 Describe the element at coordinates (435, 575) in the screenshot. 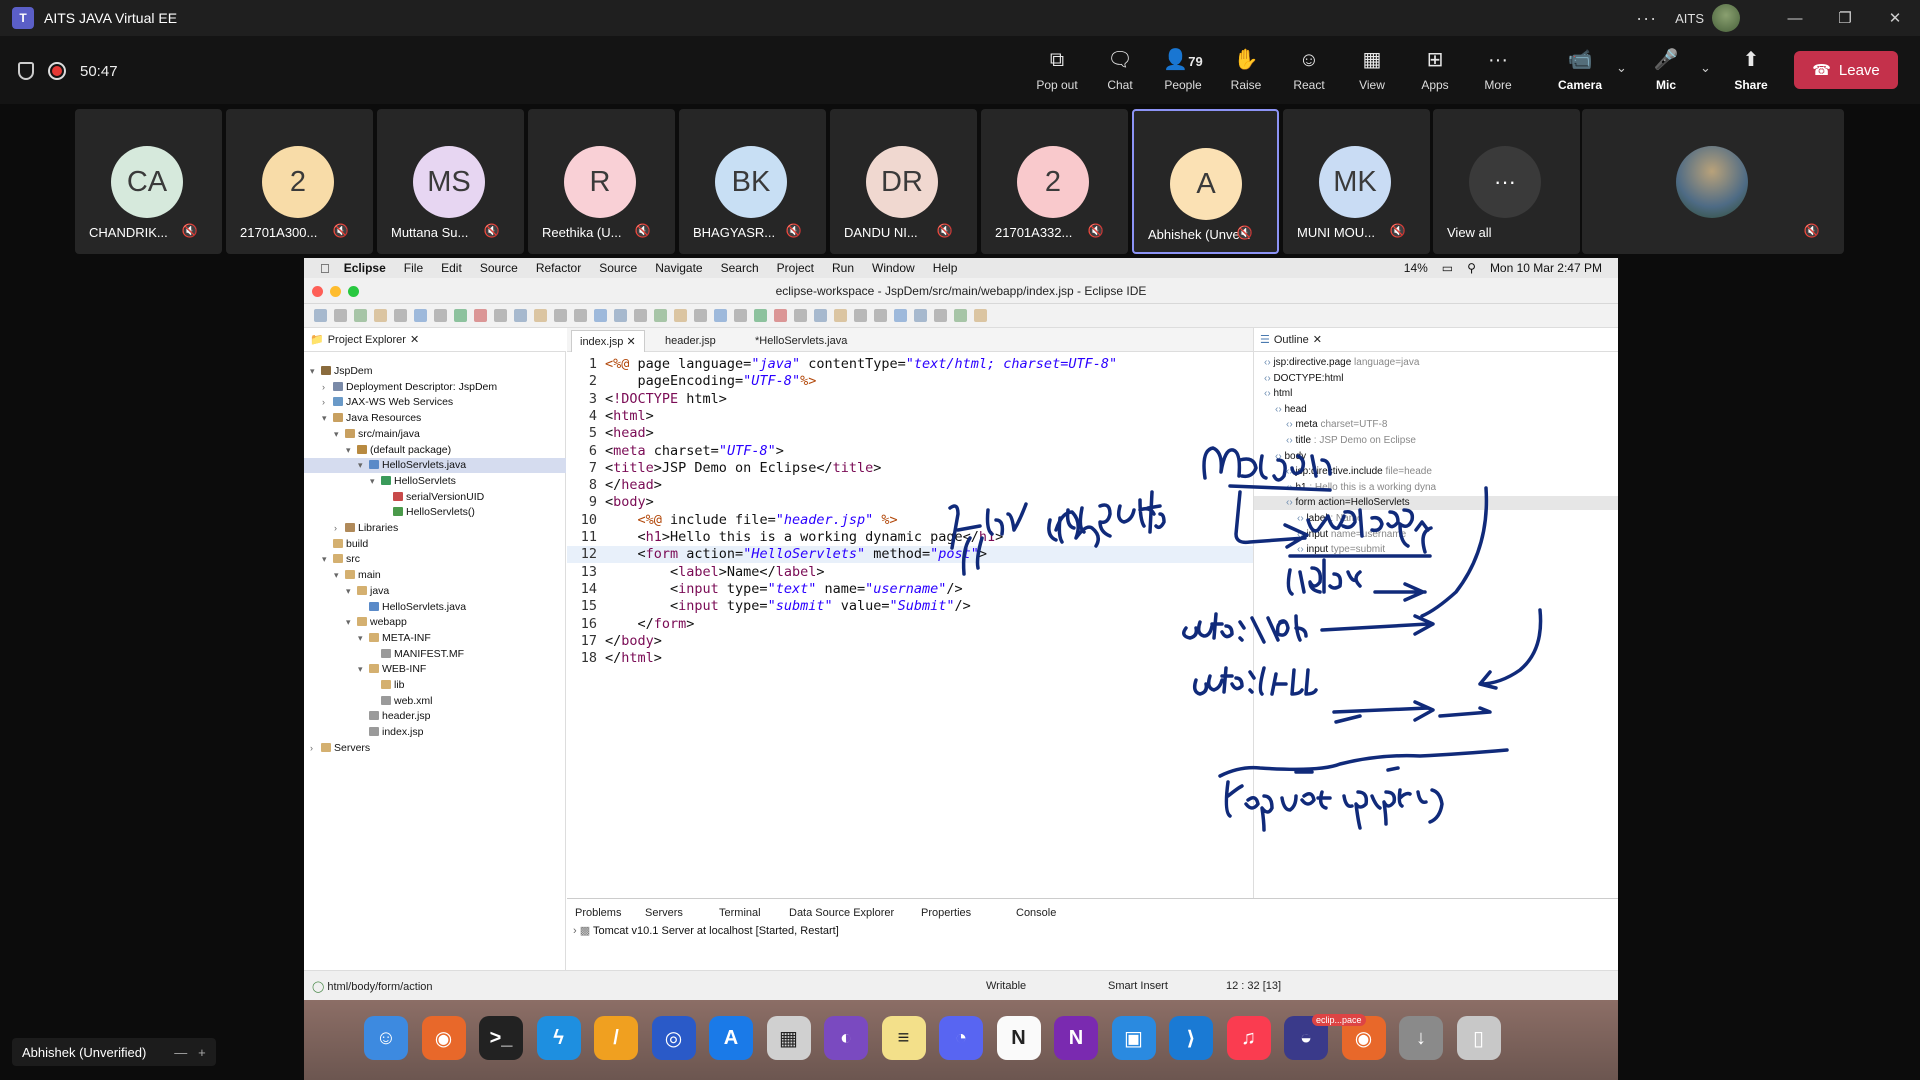

I see `tree-item: ▾ main` at that location.